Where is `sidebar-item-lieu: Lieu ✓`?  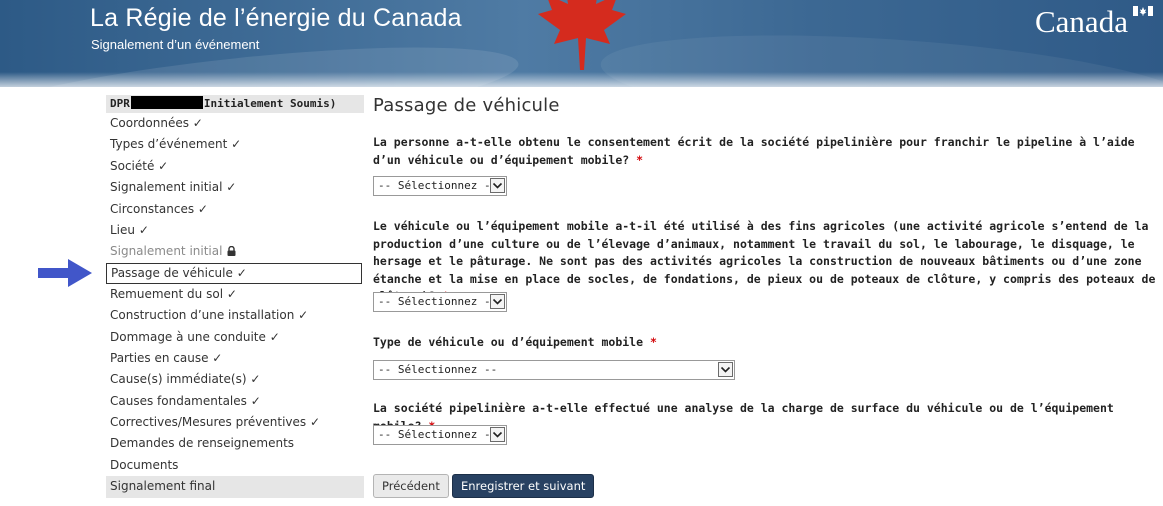 sidebar-item-lieu: Lieu ✓ is located at coordinates (235, 230).